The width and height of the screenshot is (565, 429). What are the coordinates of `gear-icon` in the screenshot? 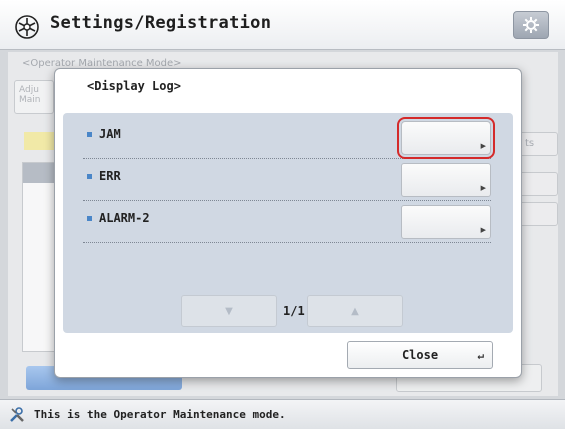 It's located at (531, 25).